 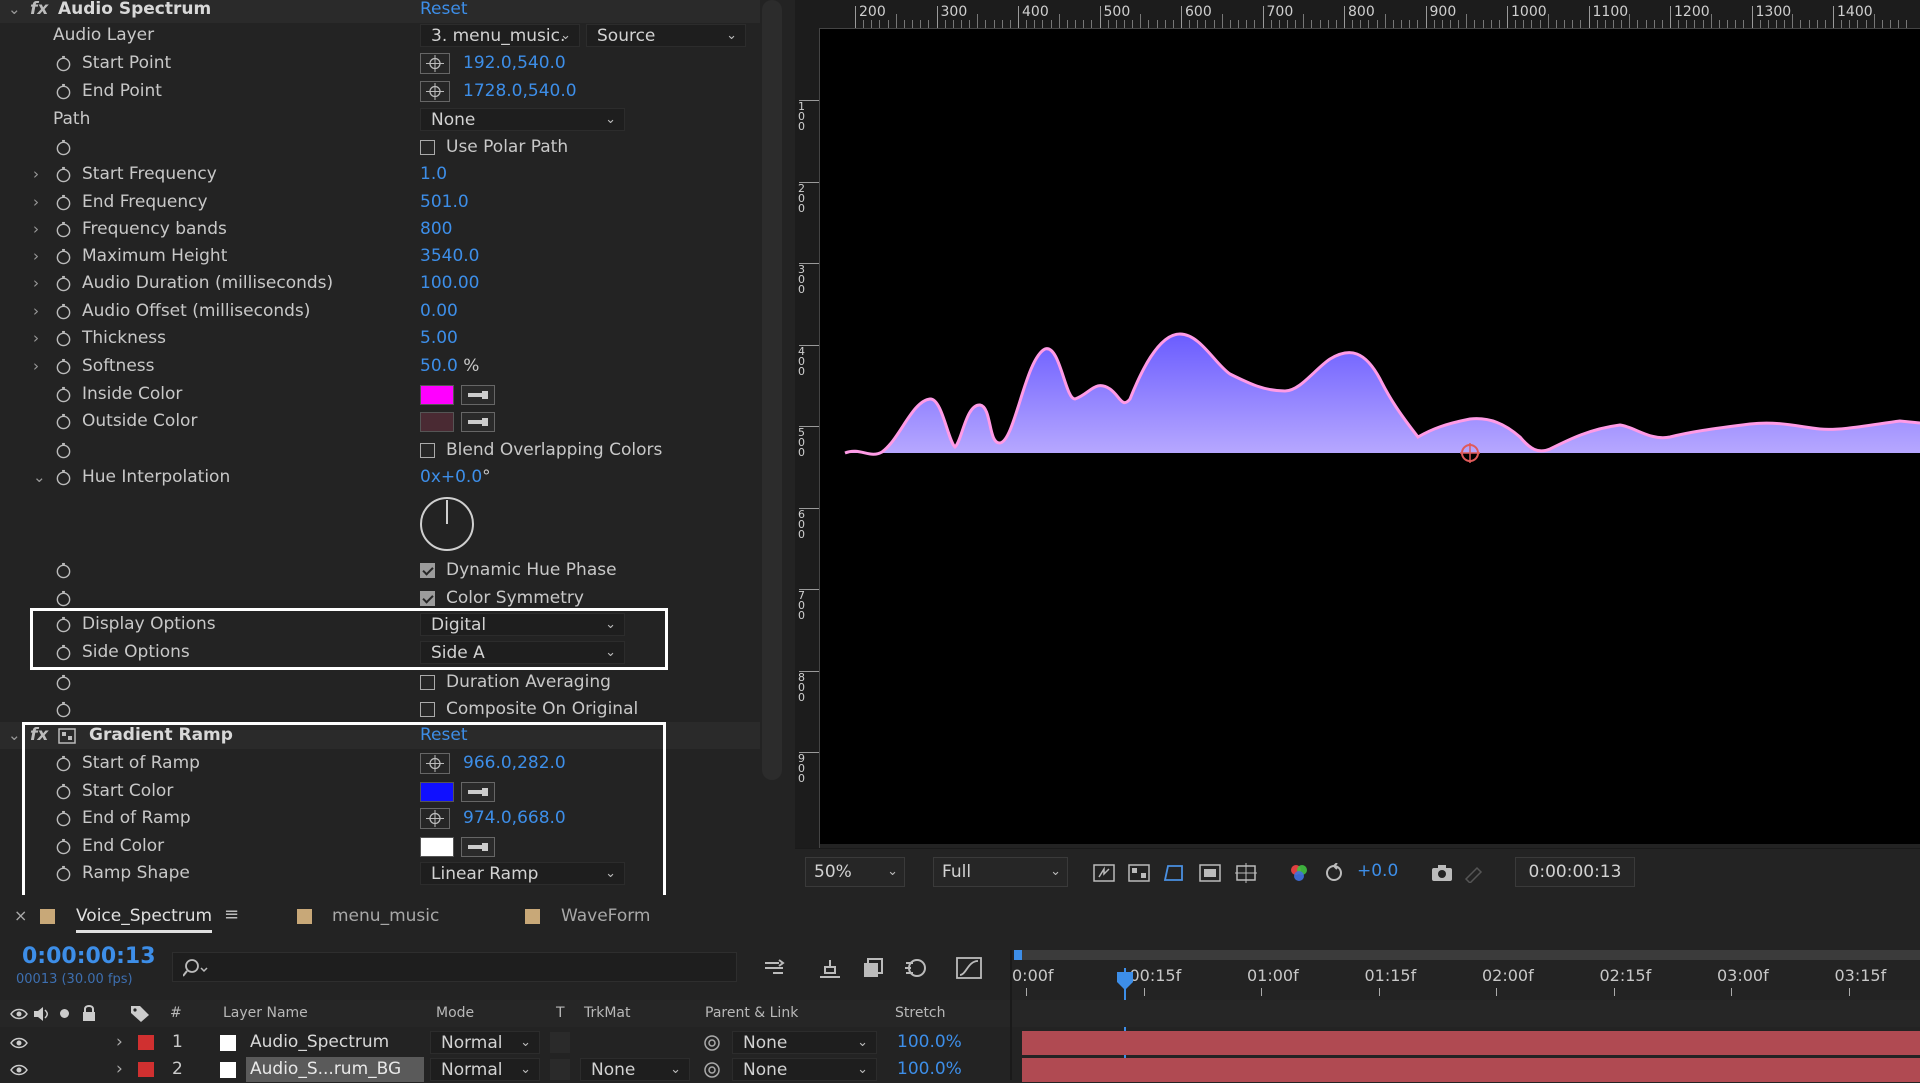 What do you see at coordinates (380, 11) in the screenshot?
I see `effect-header-audio-spectrum: ⌄ fx Audio Spectrum Reset` at bounding box center [380, 11].